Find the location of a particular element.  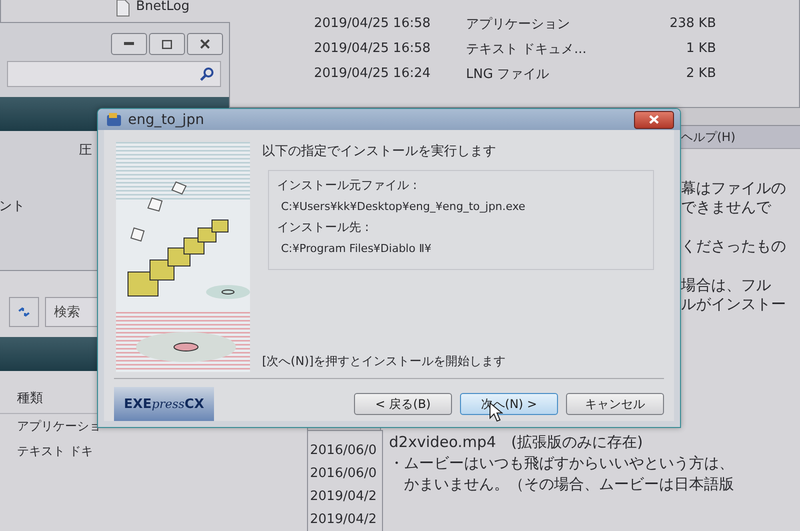

list-item: テキスト ドキ is located at coordinates (55, 451).